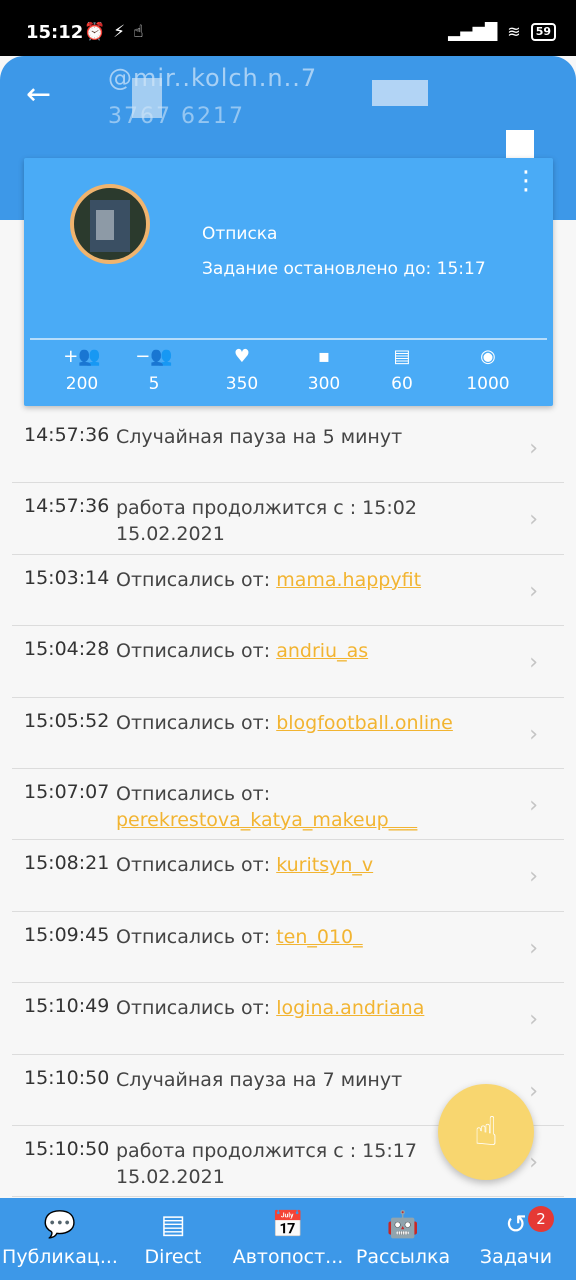  I want to click on add-user-icon: +👥, so click(82, 356).